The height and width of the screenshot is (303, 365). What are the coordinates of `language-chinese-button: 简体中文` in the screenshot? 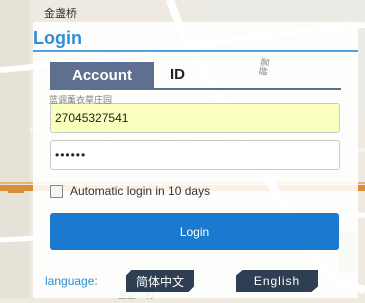 It's located at (160, 281).